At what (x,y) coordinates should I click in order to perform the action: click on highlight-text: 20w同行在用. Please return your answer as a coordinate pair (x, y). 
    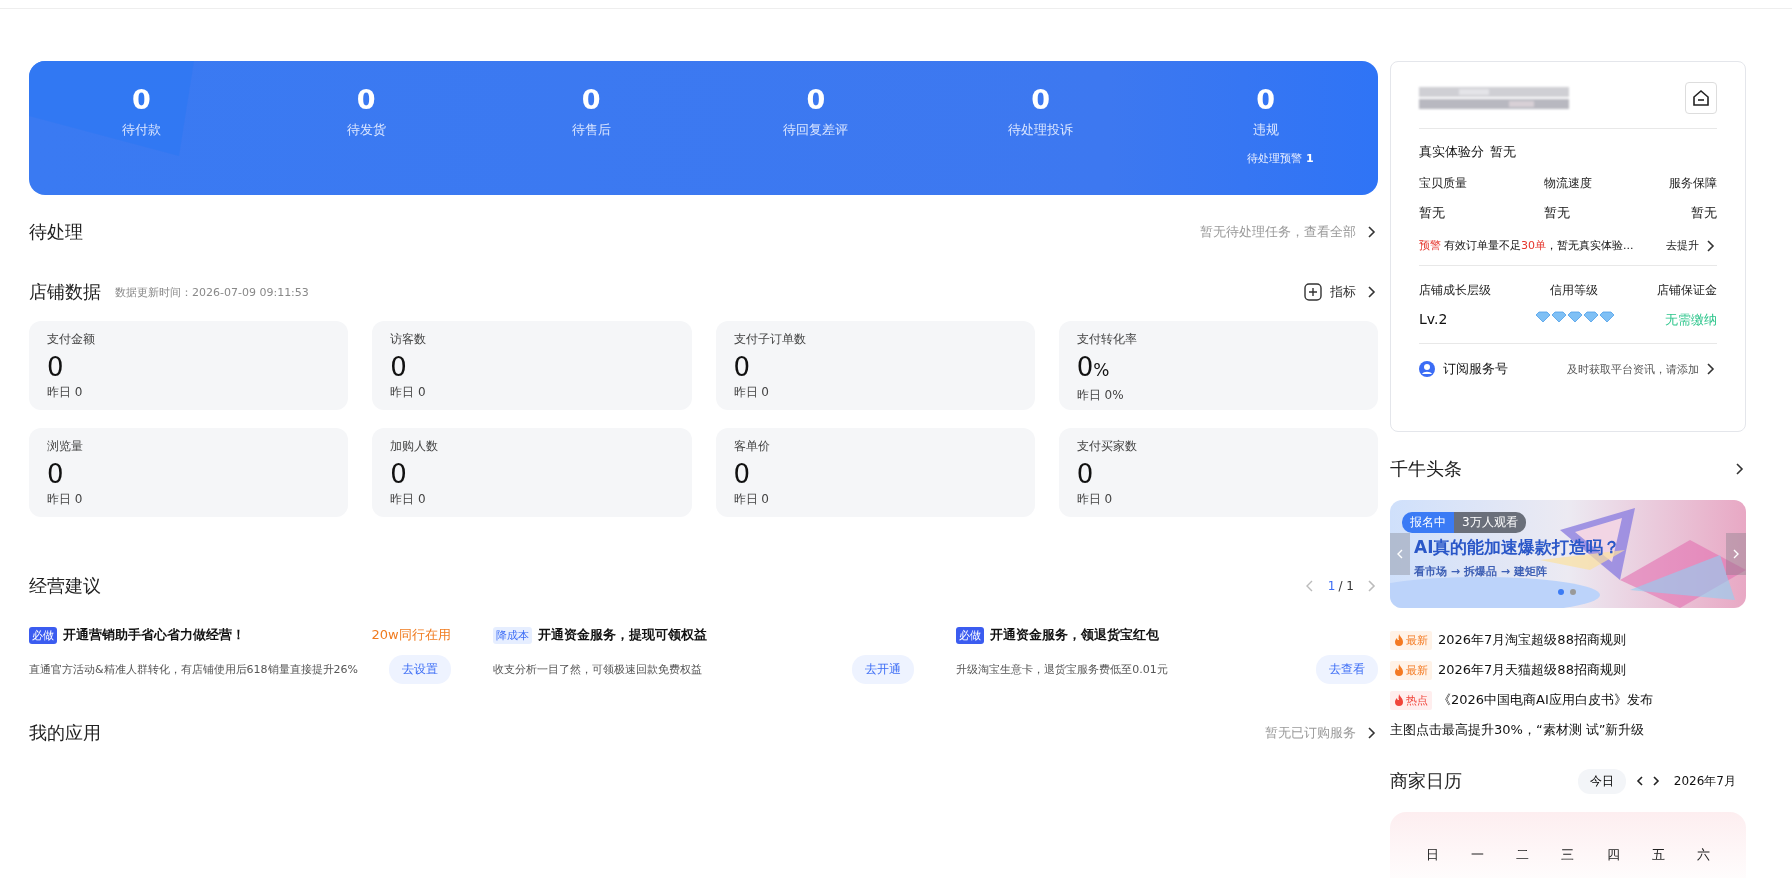
    Looking at the image, I should click on (411, 635).